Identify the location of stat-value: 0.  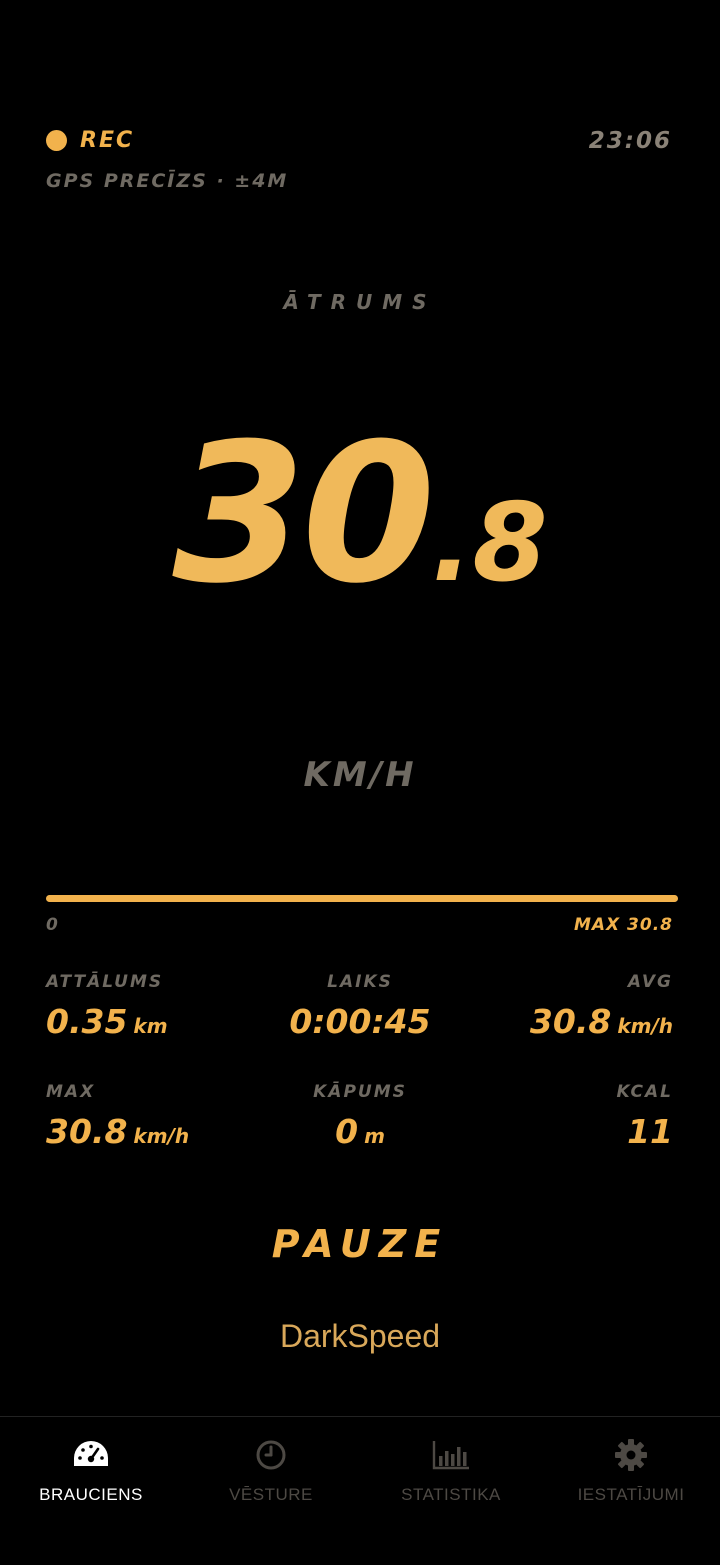
(347, 1131).